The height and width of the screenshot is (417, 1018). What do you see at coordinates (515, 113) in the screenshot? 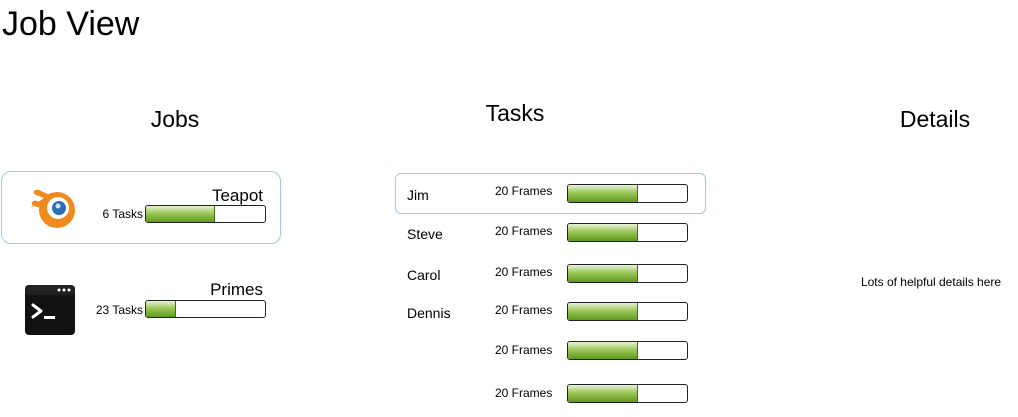
I see `tasks-column-title: Tasks` at bounding box center [515, 113].